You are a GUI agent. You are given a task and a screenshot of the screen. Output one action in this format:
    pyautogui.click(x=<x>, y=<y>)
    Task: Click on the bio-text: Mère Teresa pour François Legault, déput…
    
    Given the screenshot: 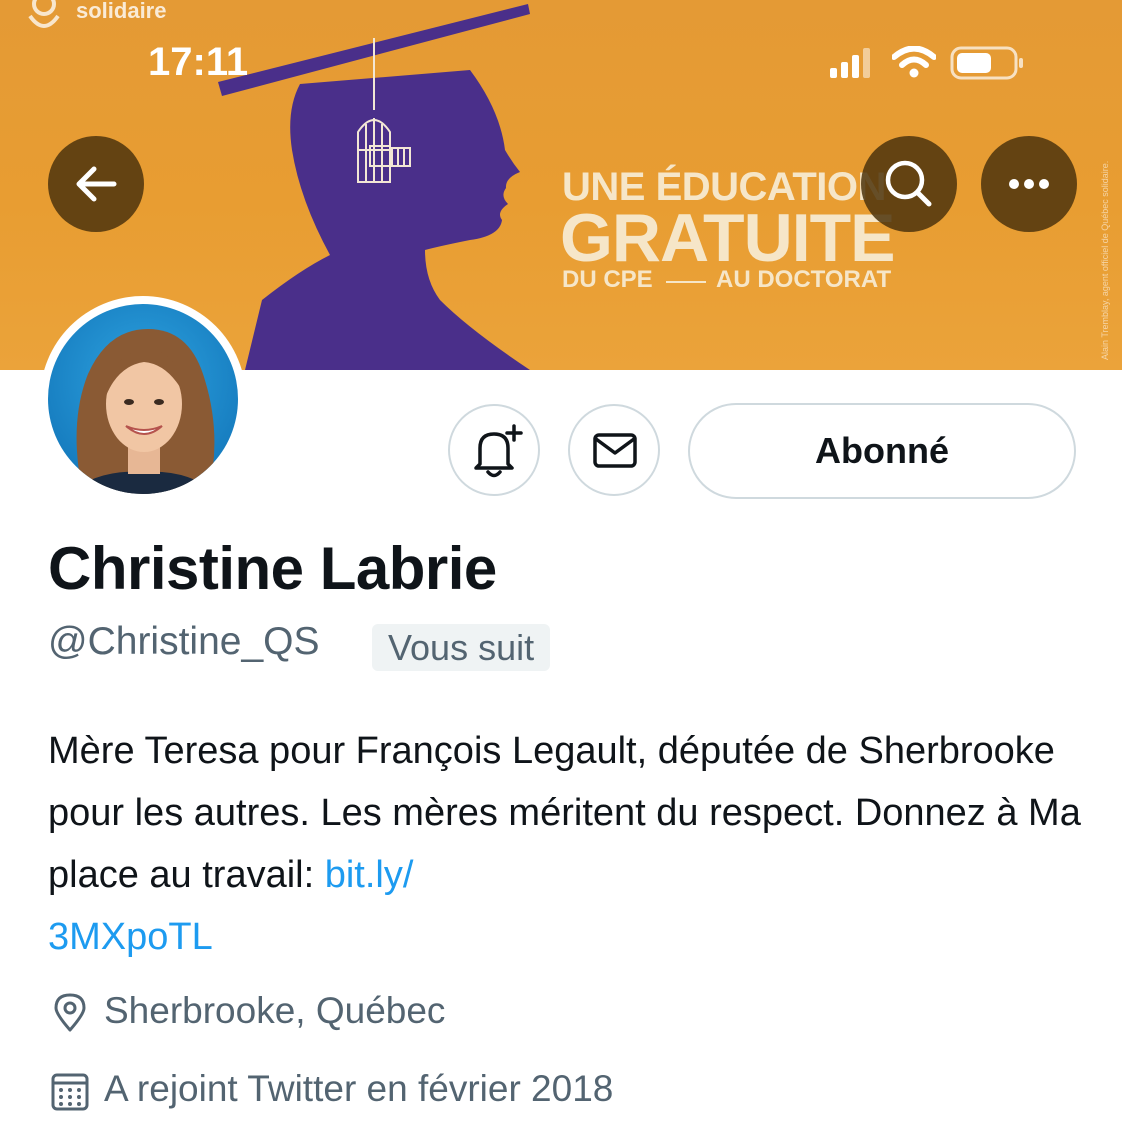 What is the action you would take?
    pyautogui.click(x=564, y=813)
    